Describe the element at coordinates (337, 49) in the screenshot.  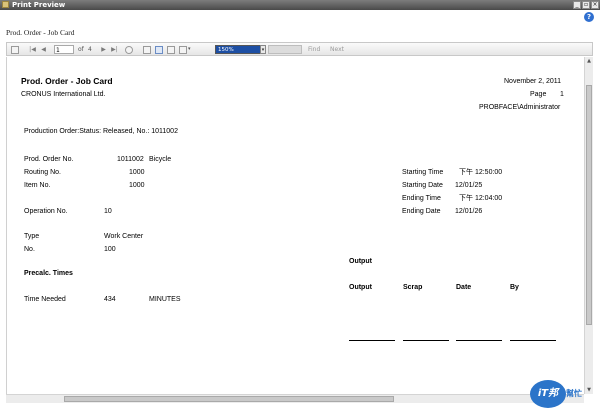
I see `next-link: Next` at that location.